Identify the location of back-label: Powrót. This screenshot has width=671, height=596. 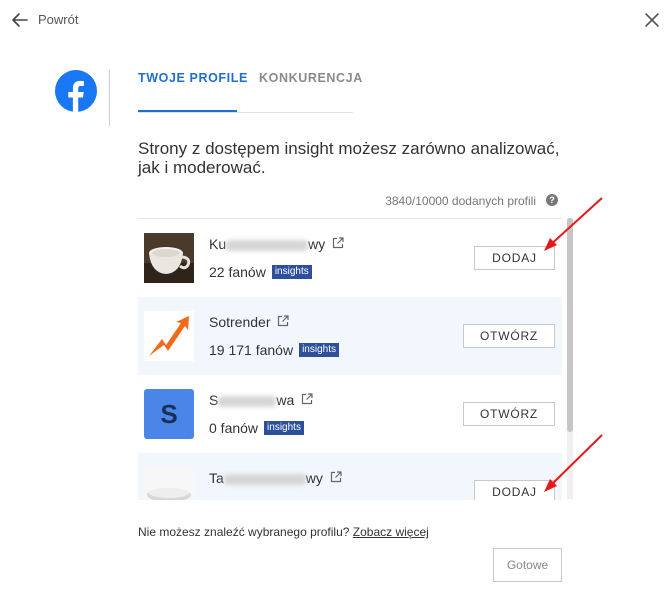
(58, 19).